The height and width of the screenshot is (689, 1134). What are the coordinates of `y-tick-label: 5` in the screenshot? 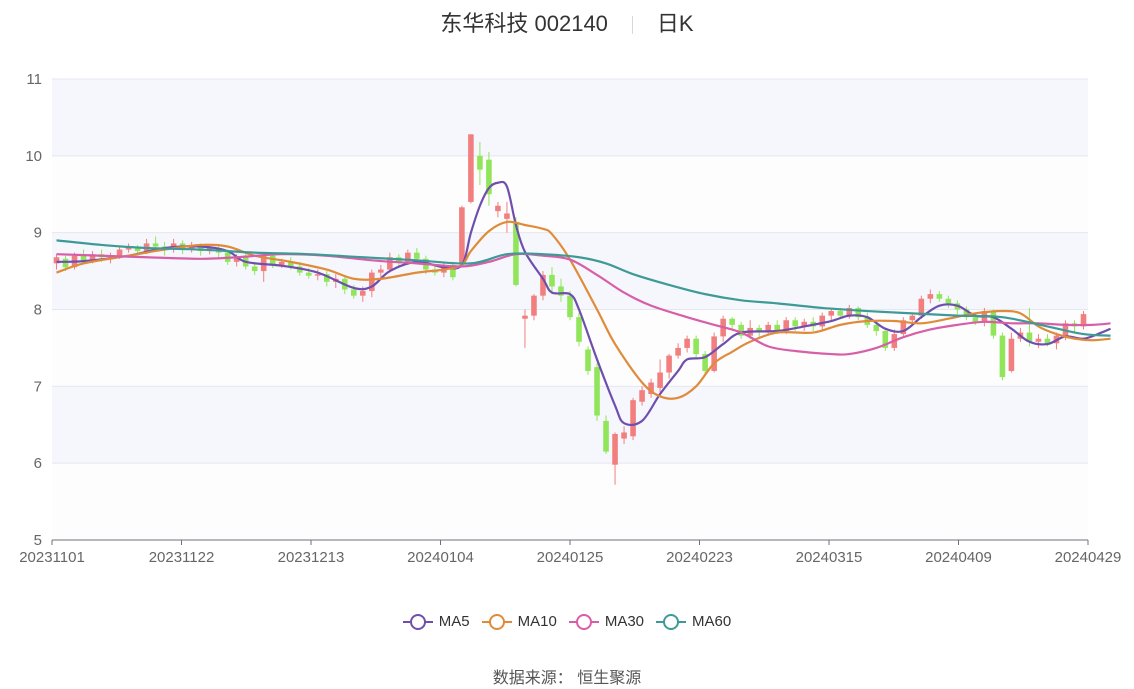 It's located at (38, 540).